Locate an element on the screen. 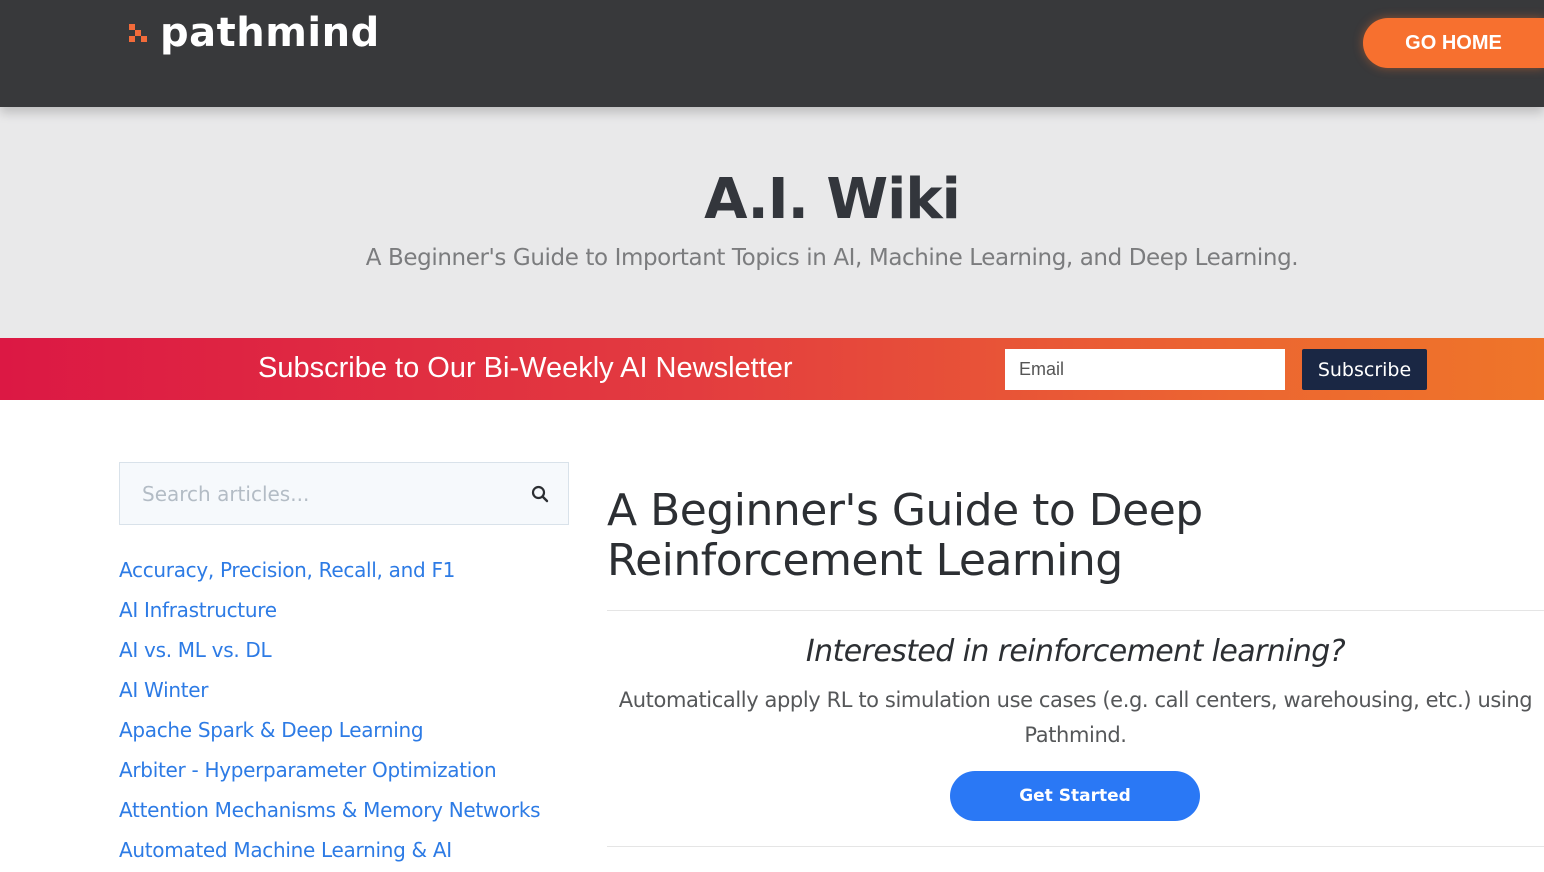  newsletter-email-field is located at coordinates (1145, 369).